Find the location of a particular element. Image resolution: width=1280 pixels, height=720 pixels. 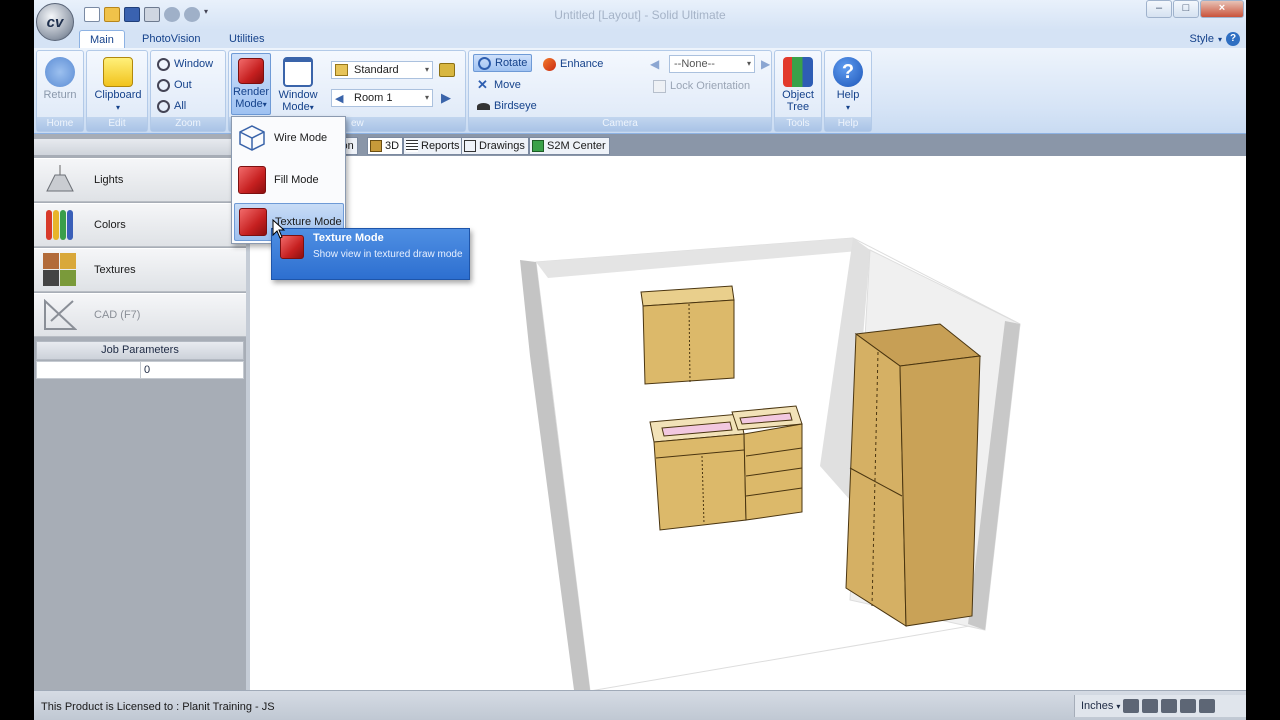

minimize-button: – is located at coordinates (1159, 9).